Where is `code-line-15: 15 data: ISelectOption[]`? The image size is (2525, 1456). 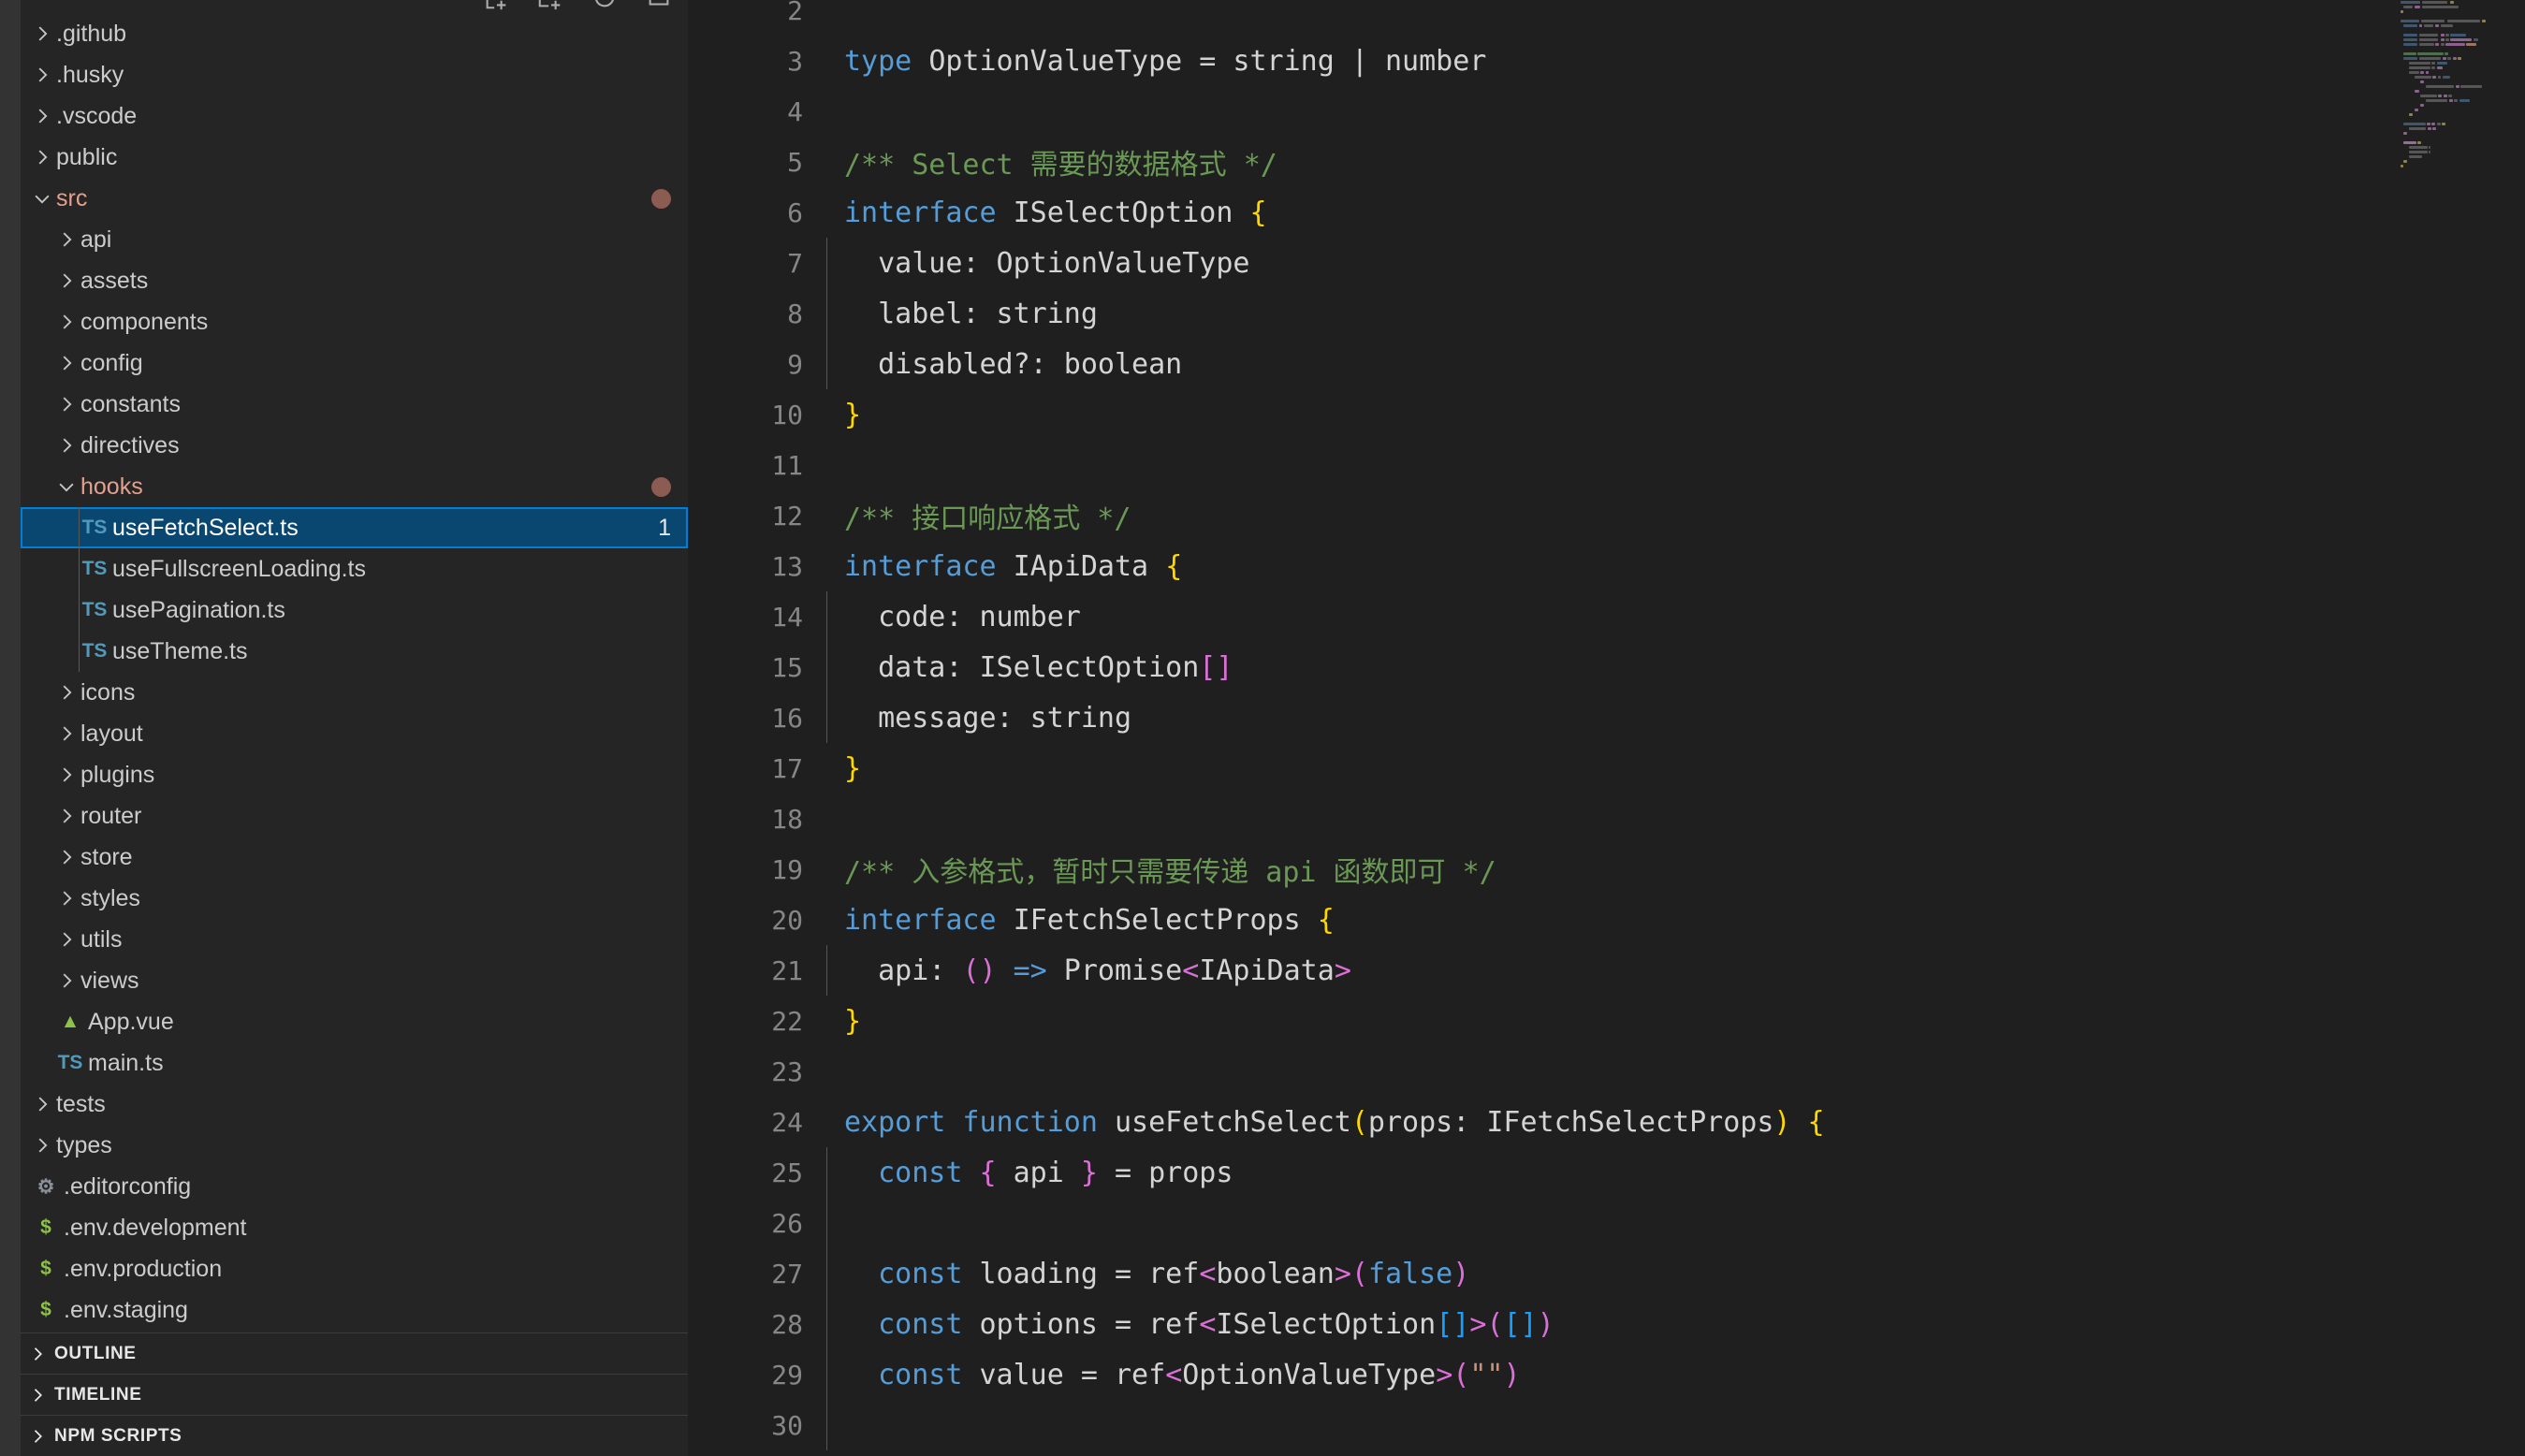 code-line-15: 15 data: ISelectOption[] is located at coordinates (1606, 667).